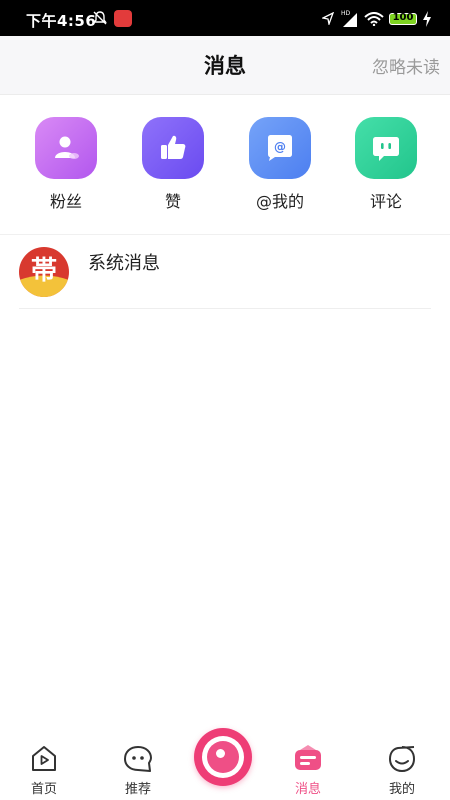 The width and height of the screenshot is (450, 800). I want to click on status-bar: 下午4:56 HD 100, so click(225, 18).